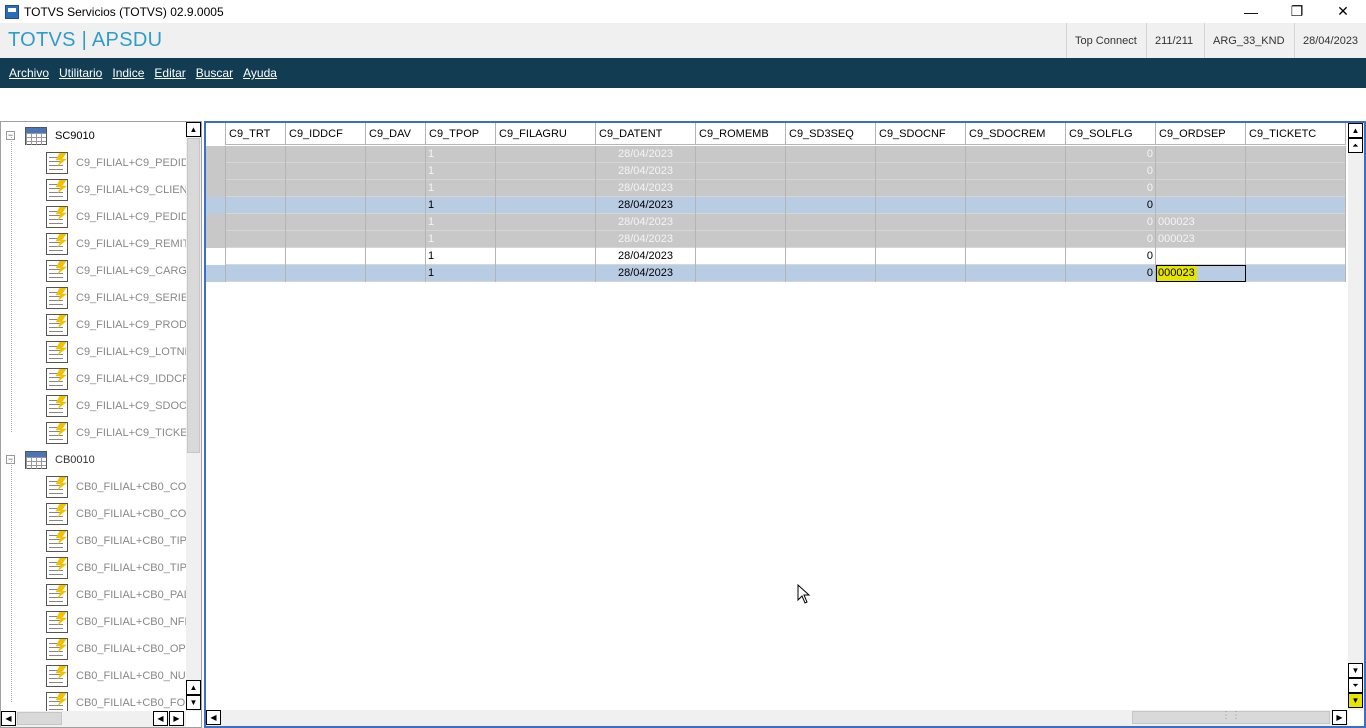 This screenshot has width=1366, height=728. What do you see at coordinates (326, 134) in the screenshot?
I see `column-header: C9_IDDCF` at bounding box center [326, 134].